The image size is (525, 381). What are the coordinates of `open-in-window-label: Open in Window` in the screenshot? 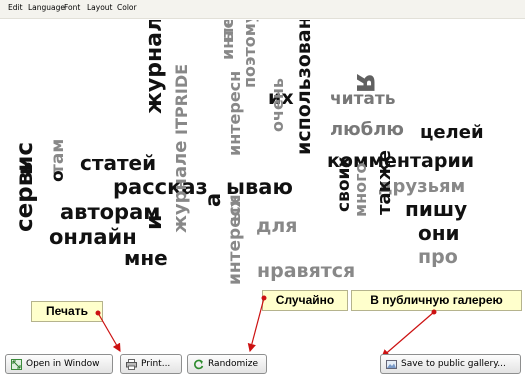 It's located at (63, 364).